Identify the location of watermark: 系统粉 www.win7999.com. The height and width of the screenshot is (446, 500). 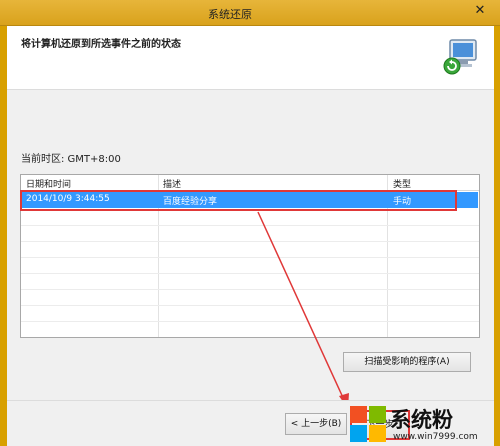
(421, 424).